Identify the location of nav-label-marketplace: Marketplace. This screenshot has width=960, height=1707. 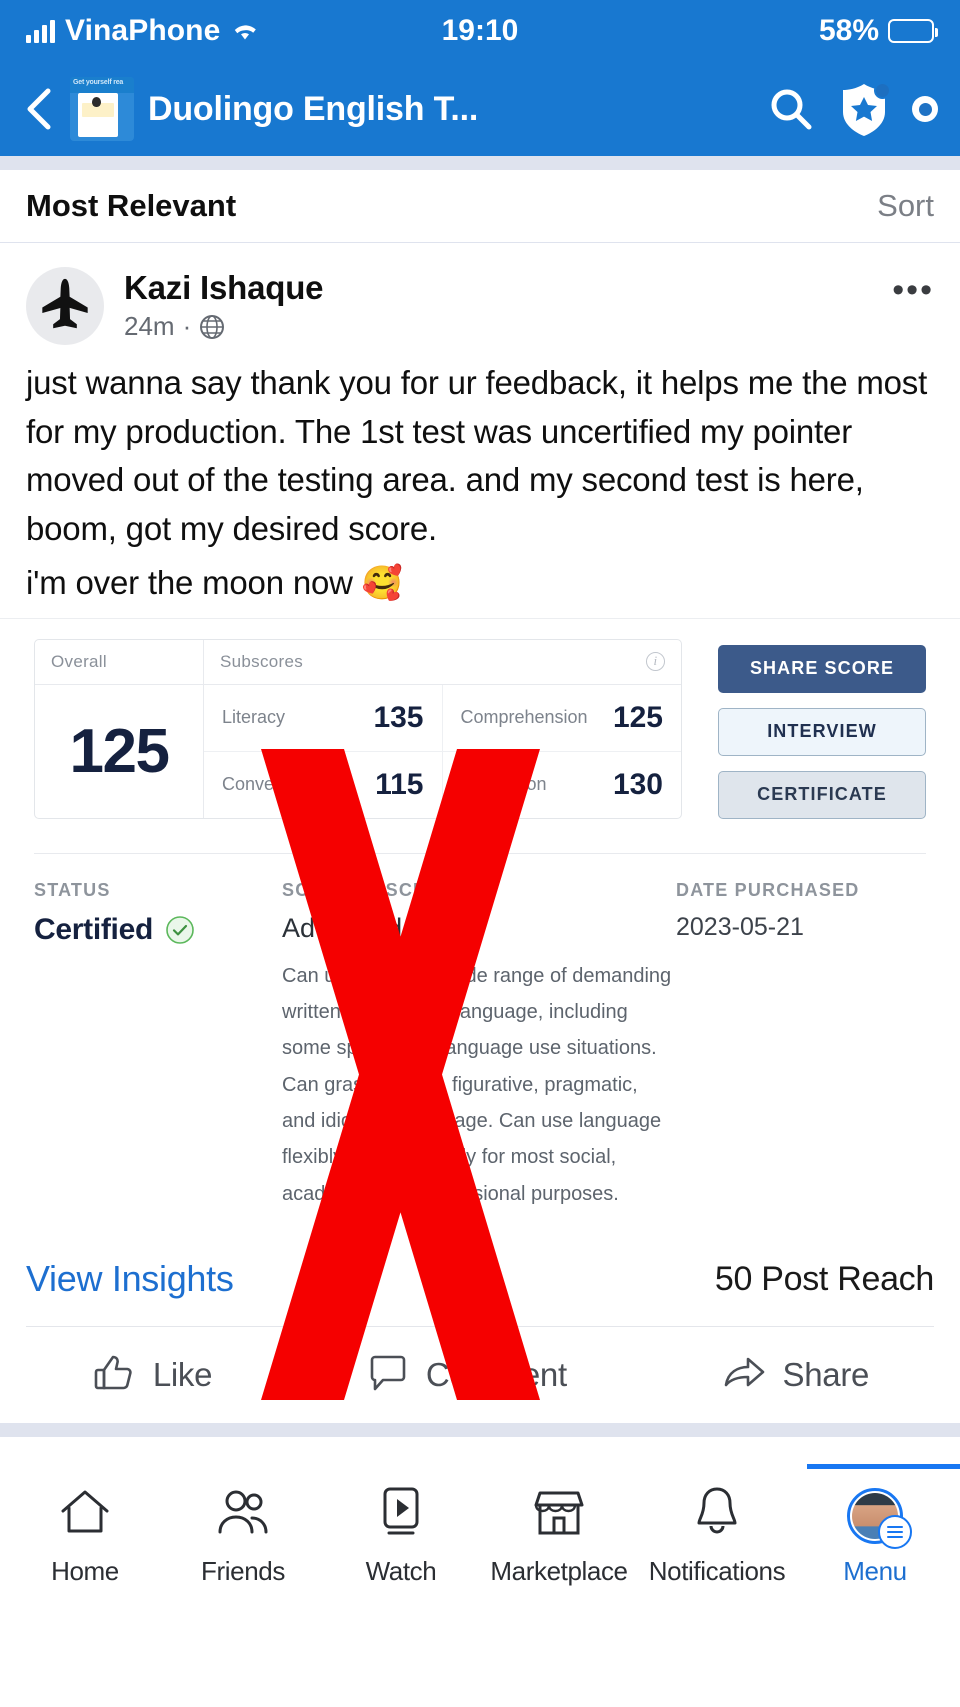
(559, 1571).